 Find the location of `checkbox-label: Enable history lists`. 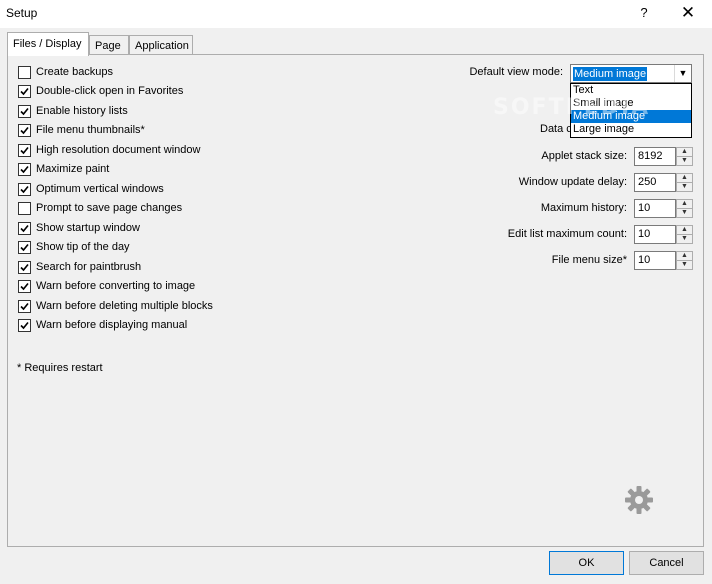

checkbox-label: Enable history lists is located at coordinates (82, 111).